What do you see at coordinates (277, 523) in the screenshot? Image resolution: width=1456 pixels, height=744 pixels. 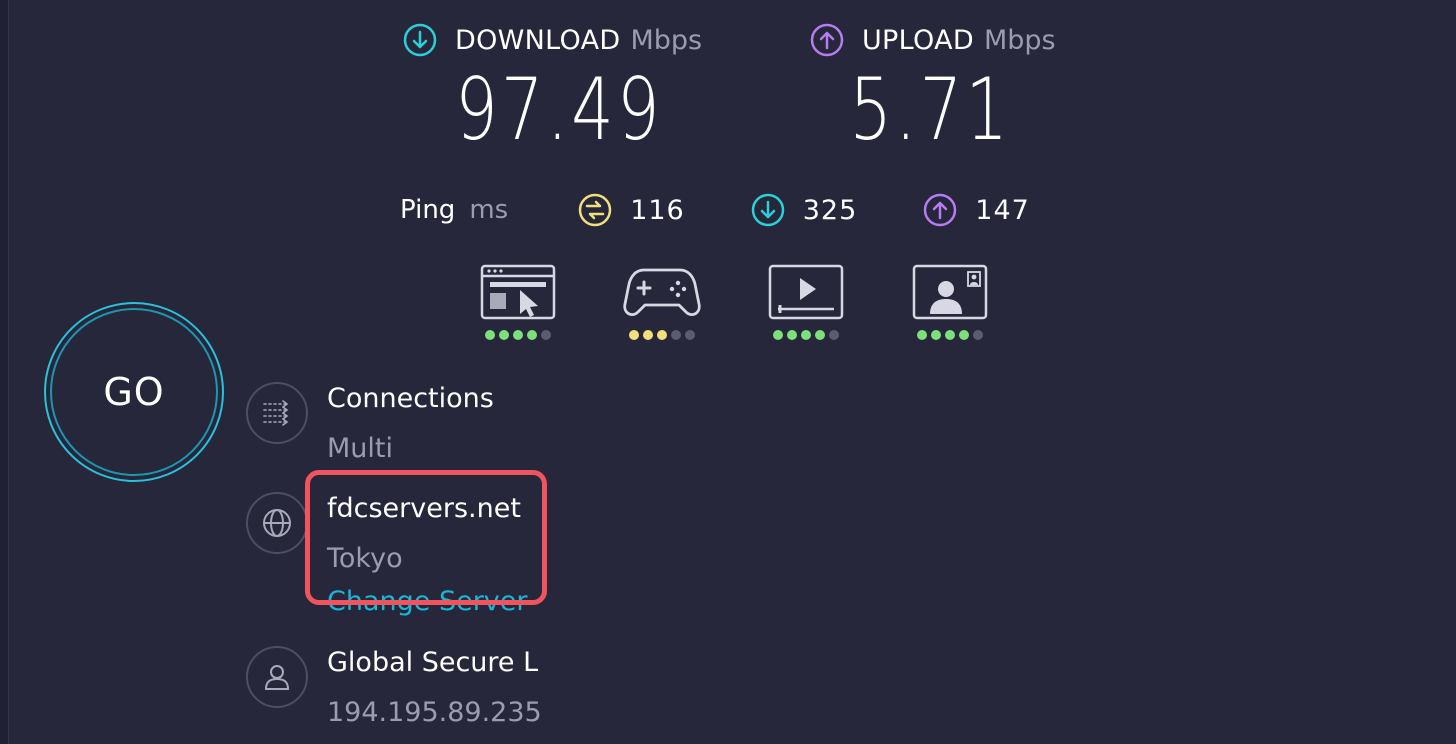 I see `globe-icon` at bounding box center [277, 523].